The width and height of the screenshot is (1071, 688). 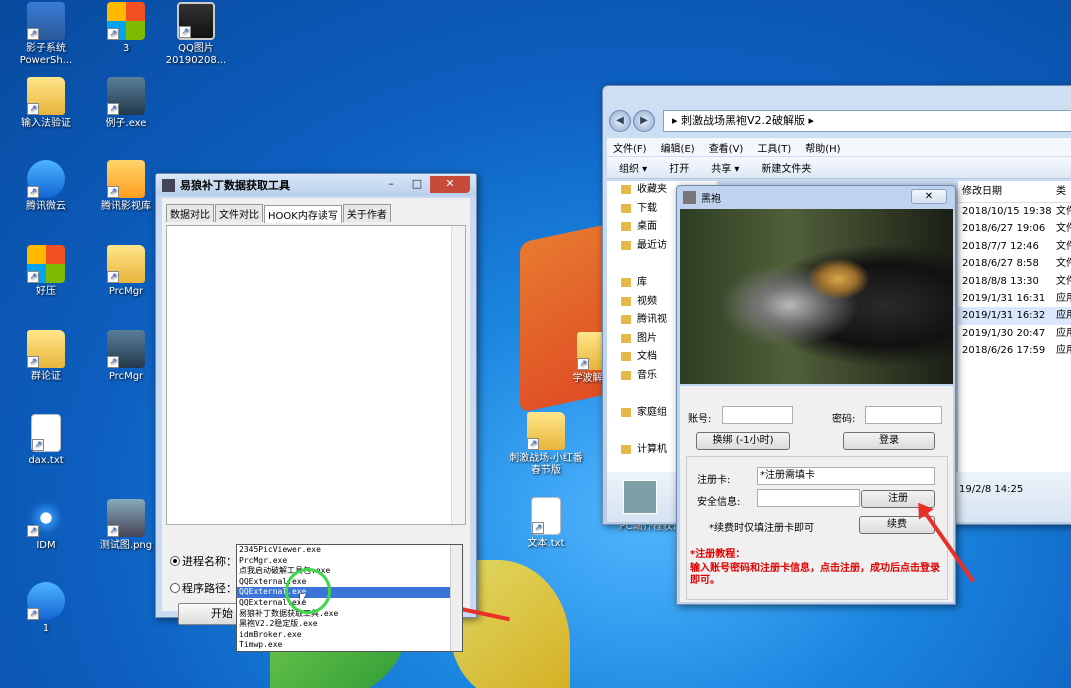 I want to click on minimize-button: –, so click(x=391, y=184).